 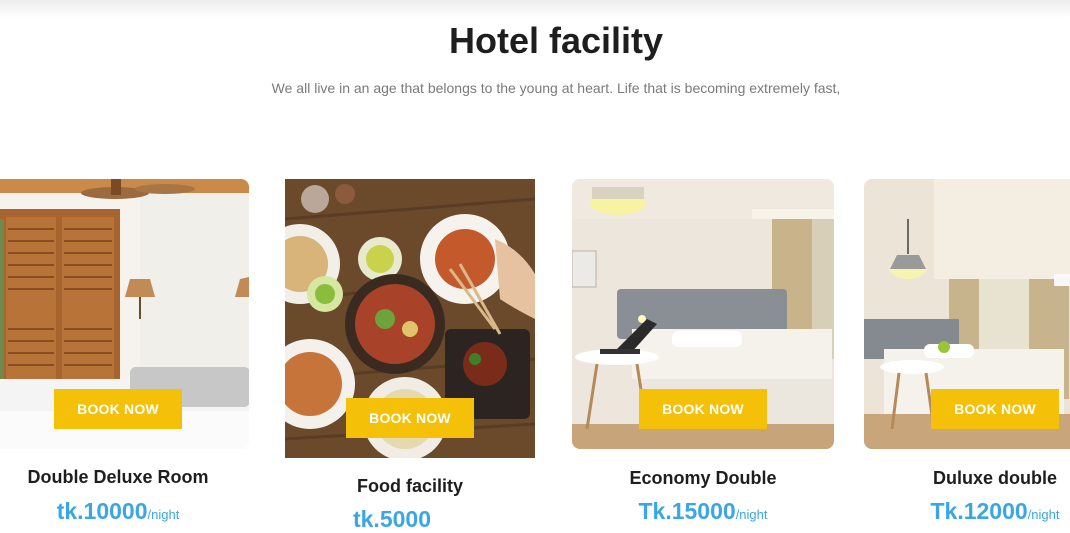 What do you see at coordinates (995, 409) in the screenshot?
I see `book-now-button-duluxe-double: BOOK NOW` at bounding box center [995, 409].